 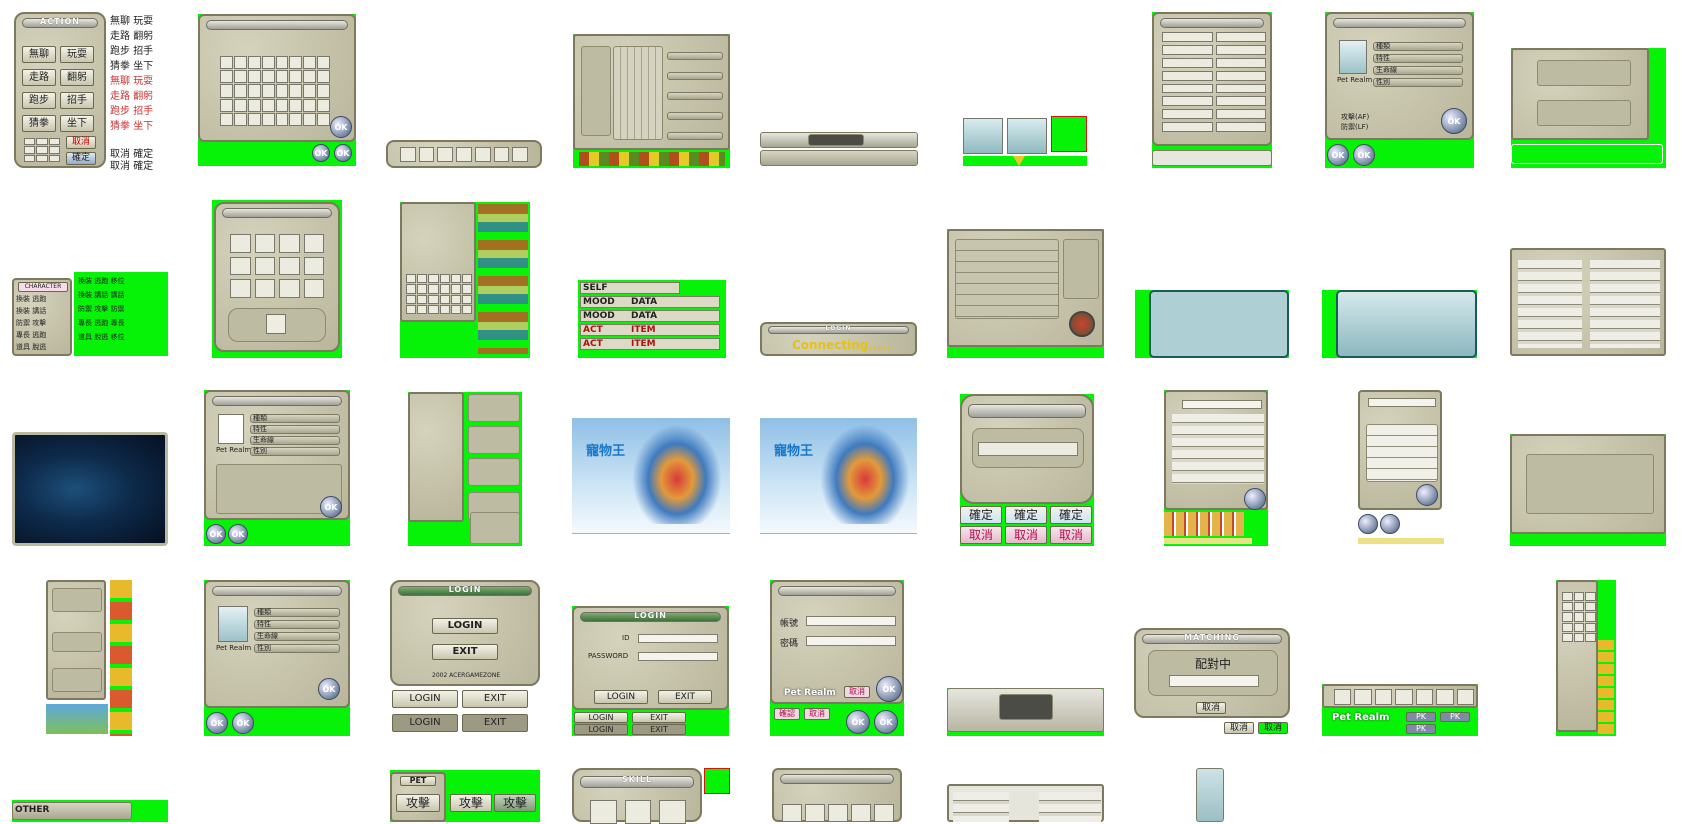 I want to click on action-confirm-button: 確定, so click(x=81, y=158).